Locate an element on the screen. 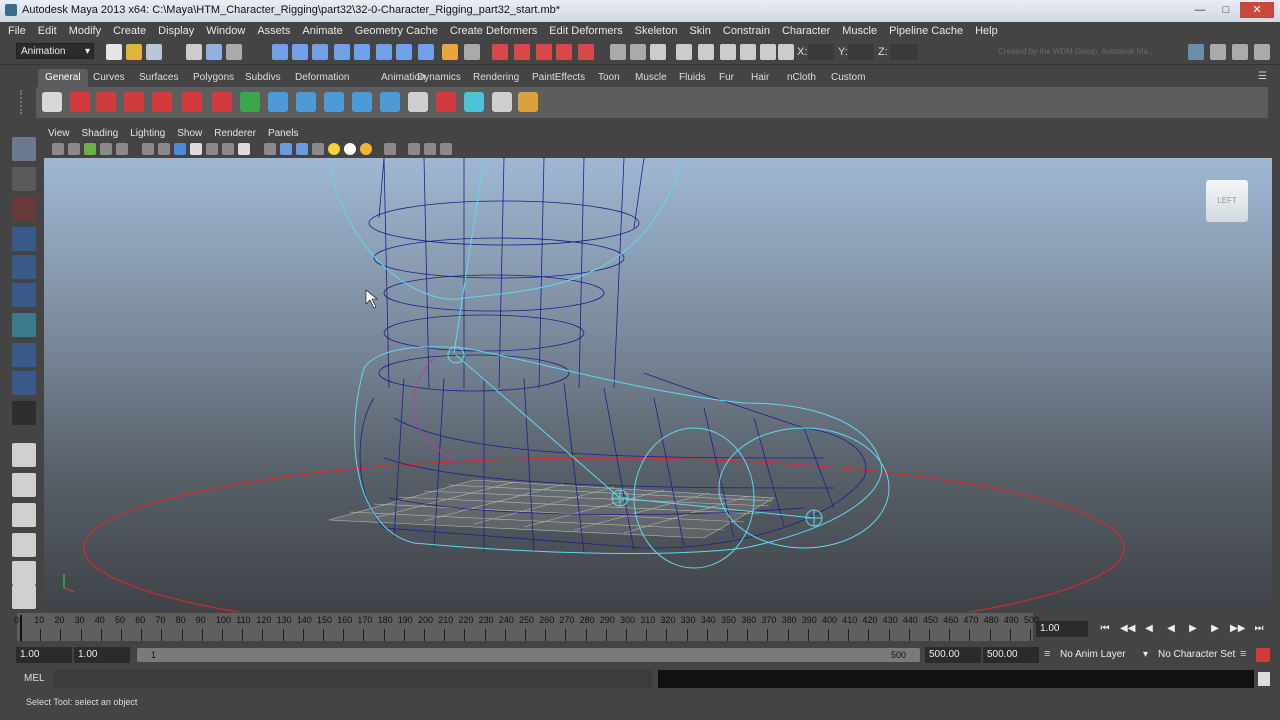  render-settings-icon is located at coordinates (748, 52).